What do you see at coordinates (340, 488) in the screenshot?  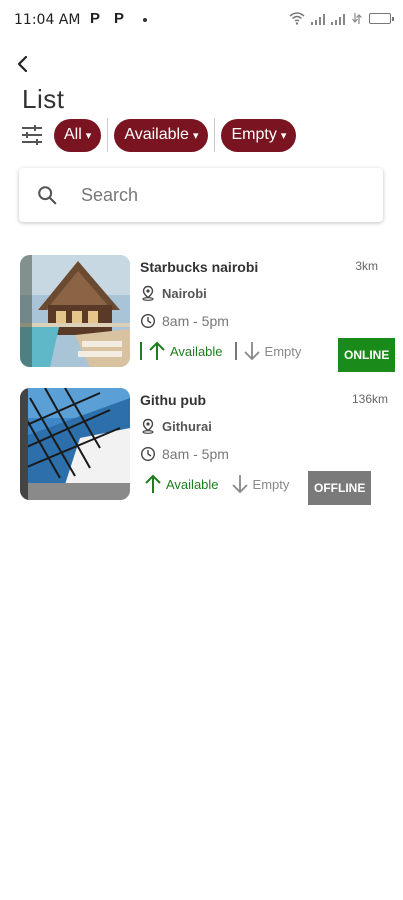 I see `status-badge: OFFLINE` at bounding box center [340, 488].